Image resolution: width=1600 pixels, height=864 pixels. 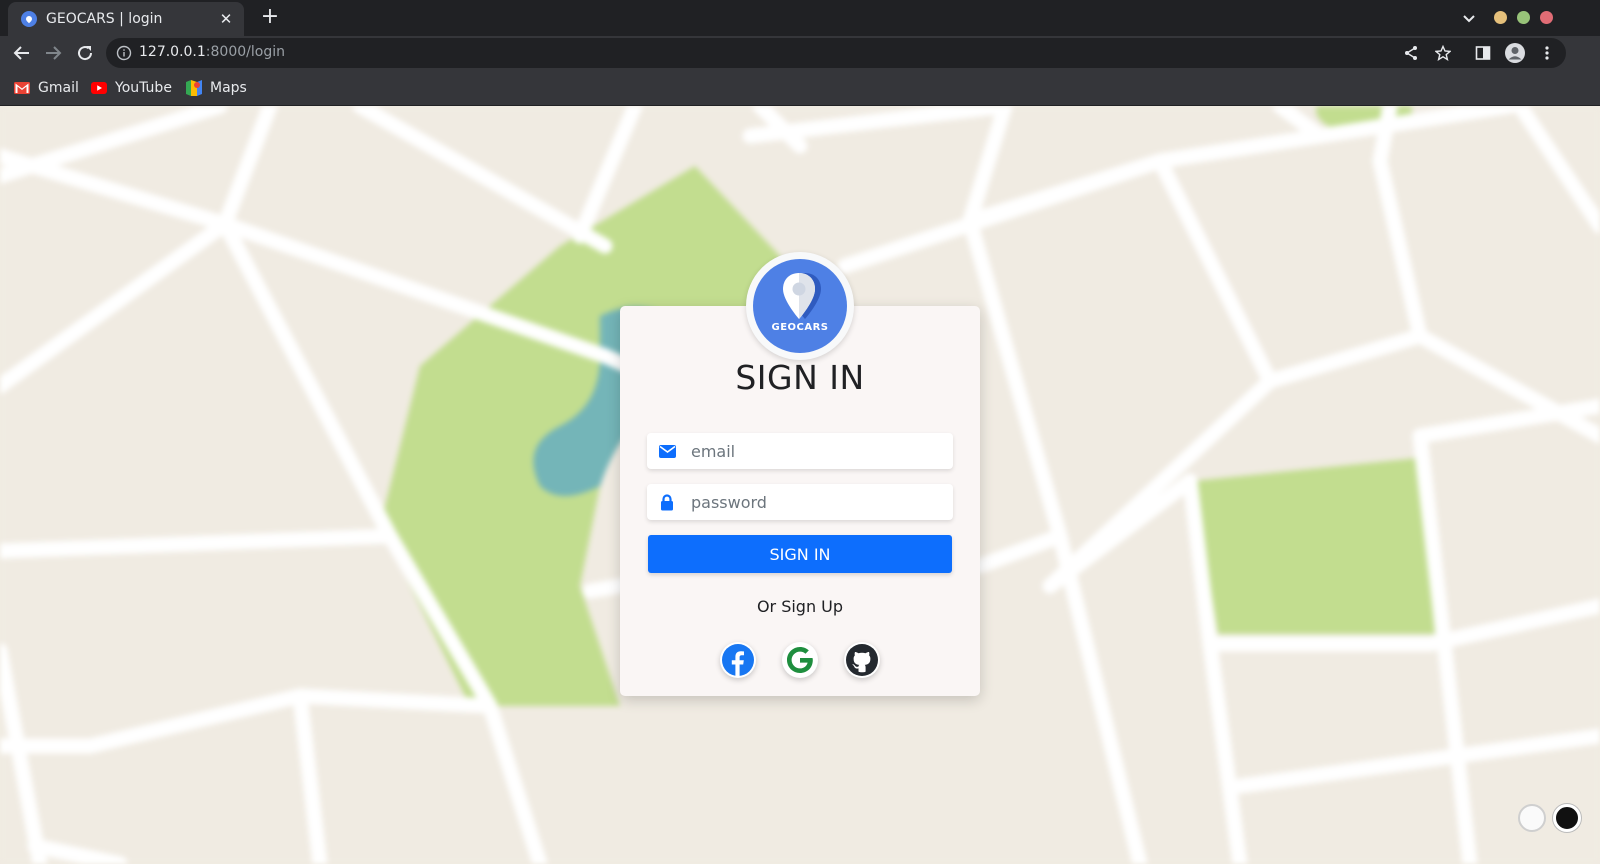 I want to click on kebab-menu-icon, so click(x=1547, y=53).